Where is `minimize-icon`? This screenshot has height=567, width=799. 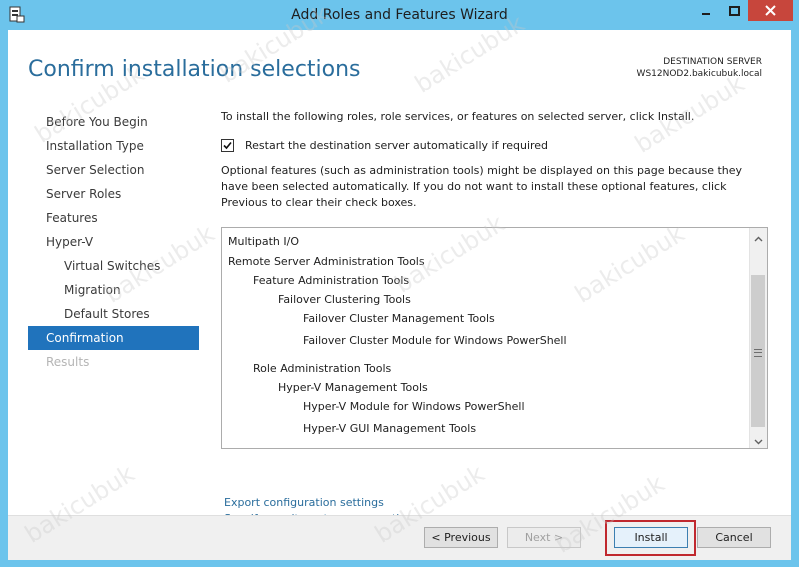
minimize-icon is located at coordinates (706, 10).